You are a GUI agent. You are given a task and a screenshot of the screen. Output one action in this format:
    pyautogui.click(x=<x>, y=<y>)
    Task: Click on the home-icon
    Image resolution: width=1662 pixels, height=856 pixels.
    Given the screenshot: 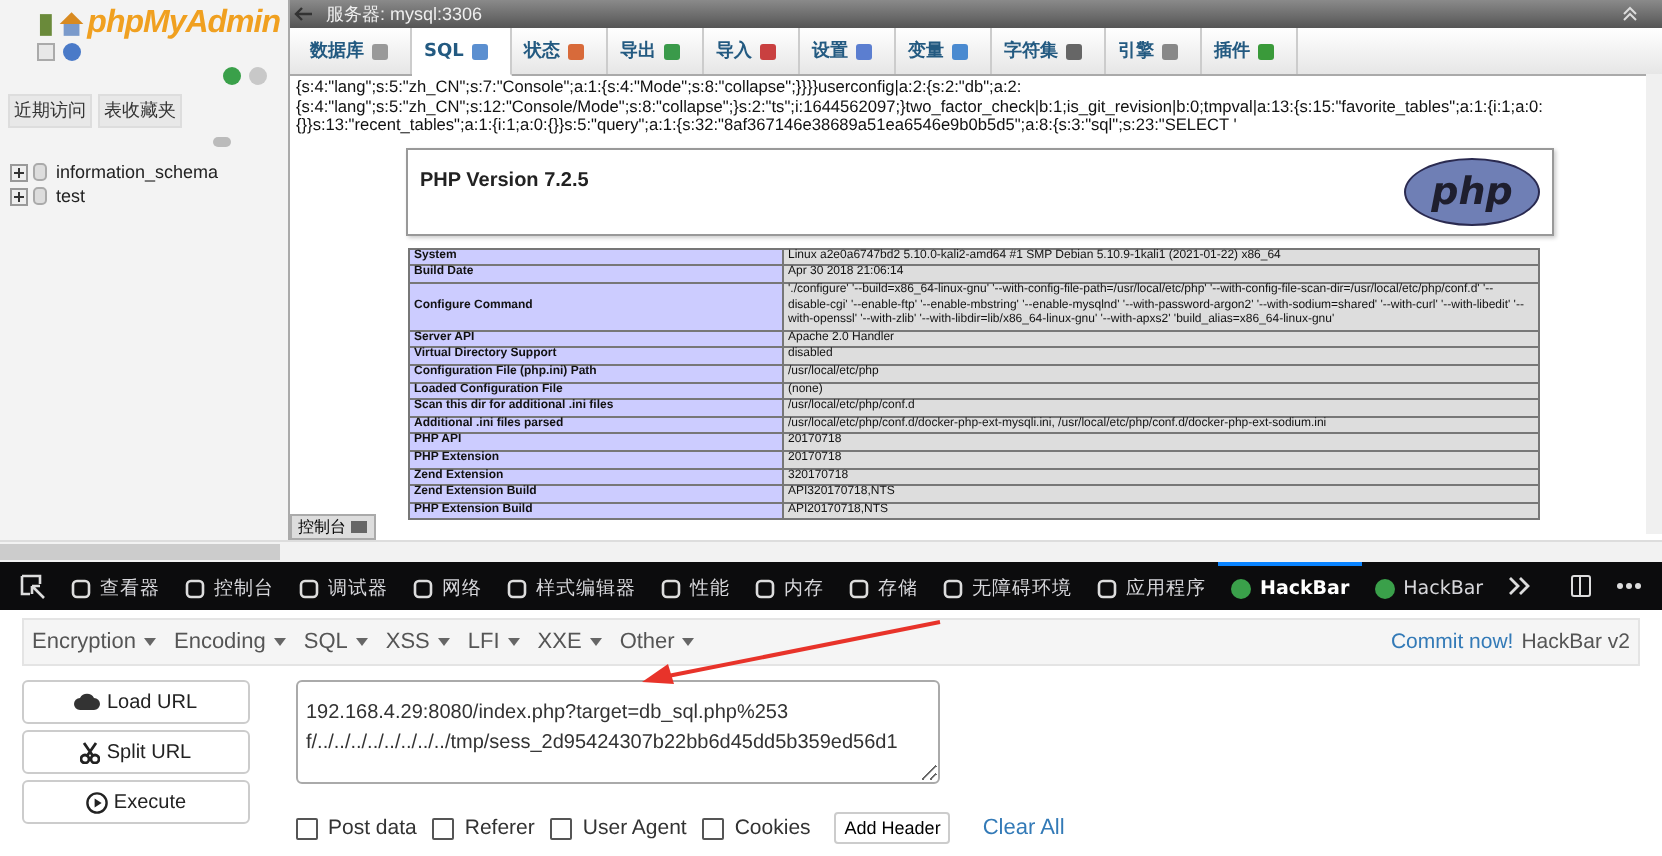 What is the action you would take?
    pyautogui.click(x=62, y=24)
    